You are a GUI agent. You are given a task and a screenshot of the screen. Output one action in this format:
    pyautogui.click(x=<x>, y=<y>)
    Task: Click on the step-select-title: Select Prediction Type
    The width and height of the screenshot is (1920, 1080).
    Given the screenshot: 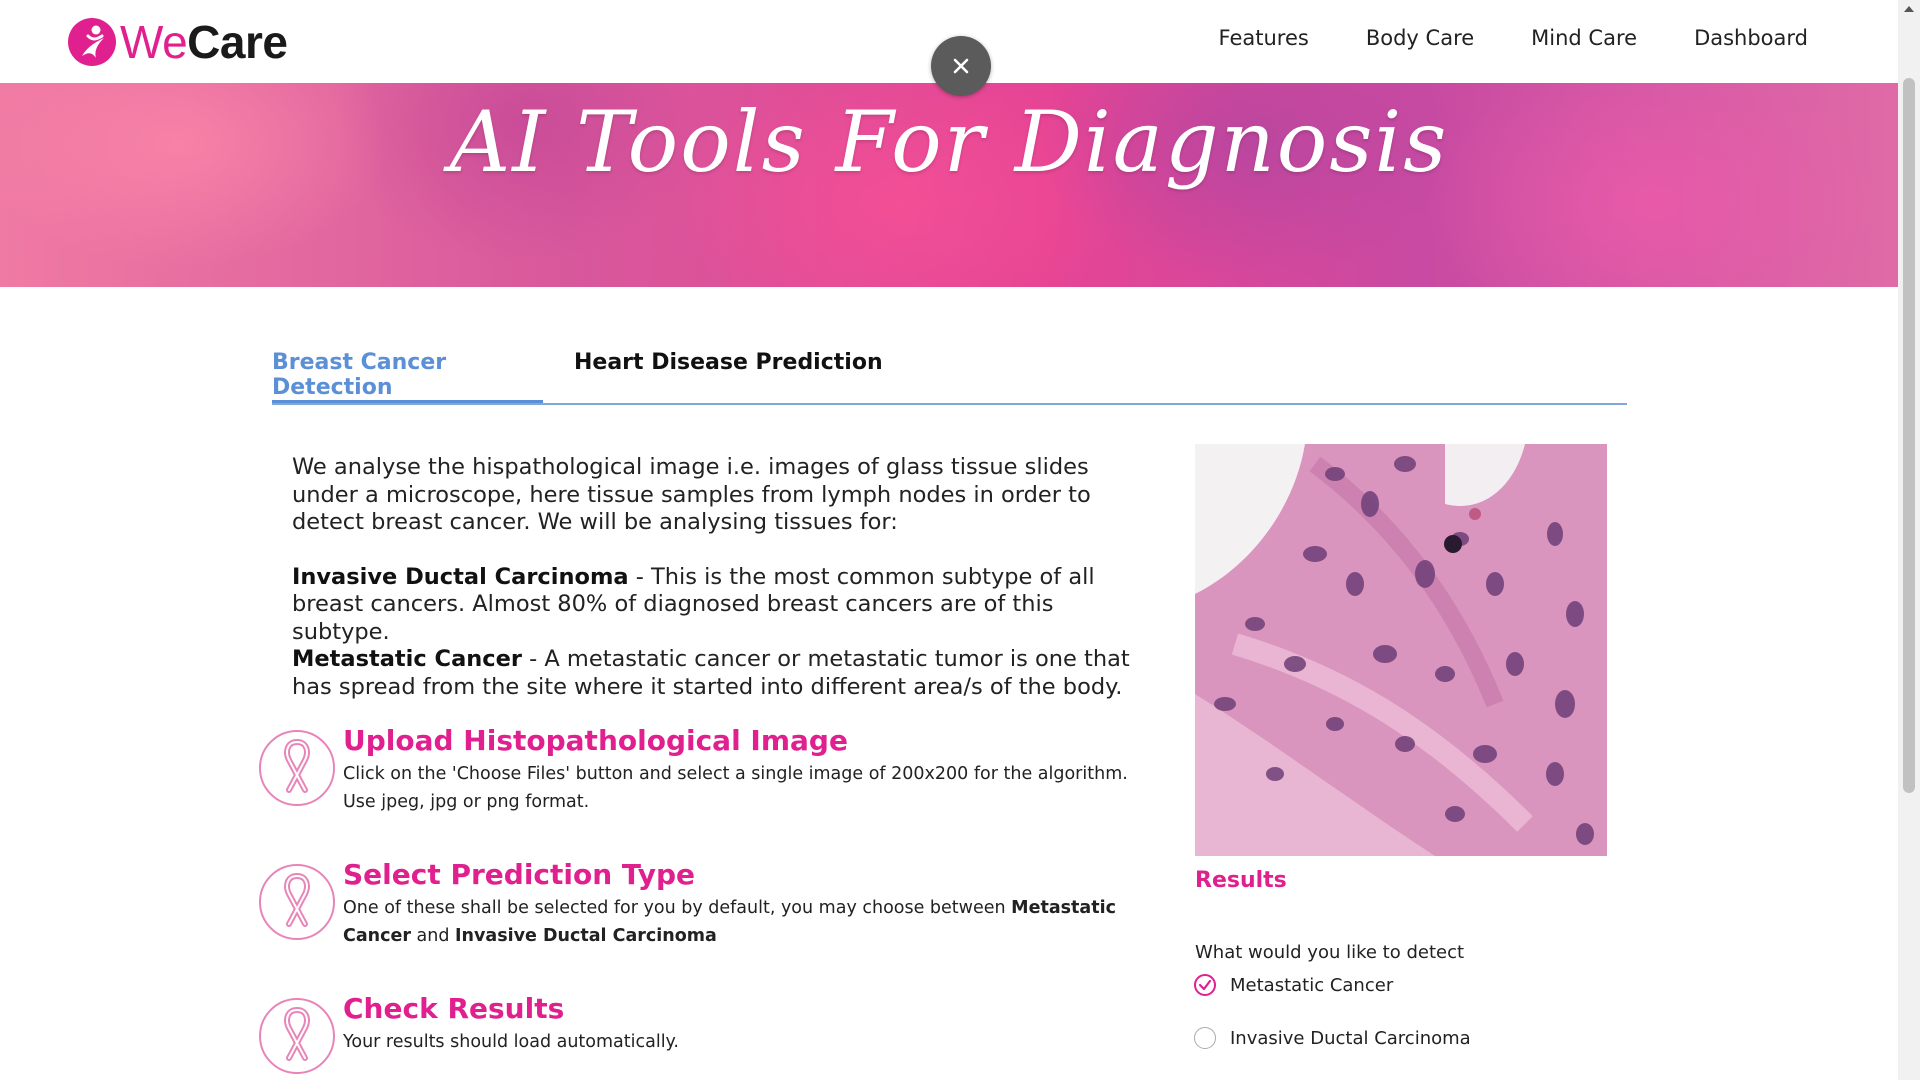 What is the action you would take?
    pyautogui.click(x=519, y=874)
    